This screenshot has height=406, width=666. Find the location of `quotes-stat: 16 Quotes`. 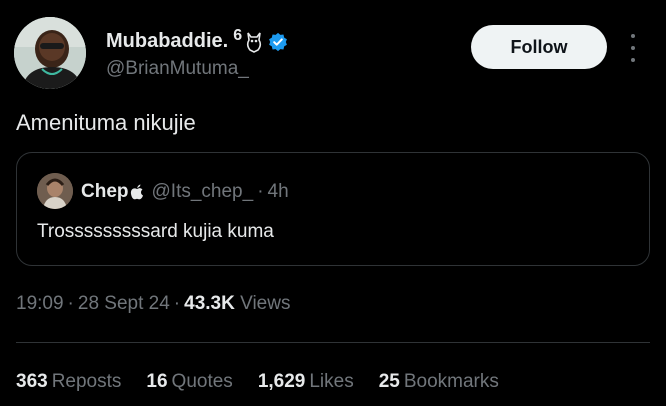

quotes-stat: 16 Quotes is located at coordinates (189, 382).